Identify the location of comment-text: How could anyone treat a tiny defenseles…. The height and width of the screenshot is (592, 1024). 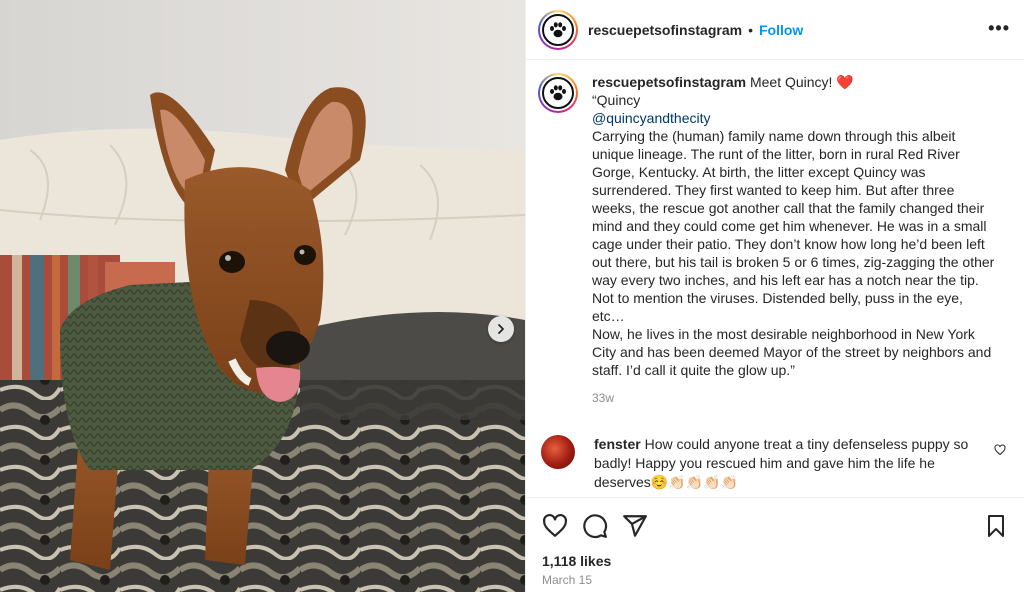
(781, 463).